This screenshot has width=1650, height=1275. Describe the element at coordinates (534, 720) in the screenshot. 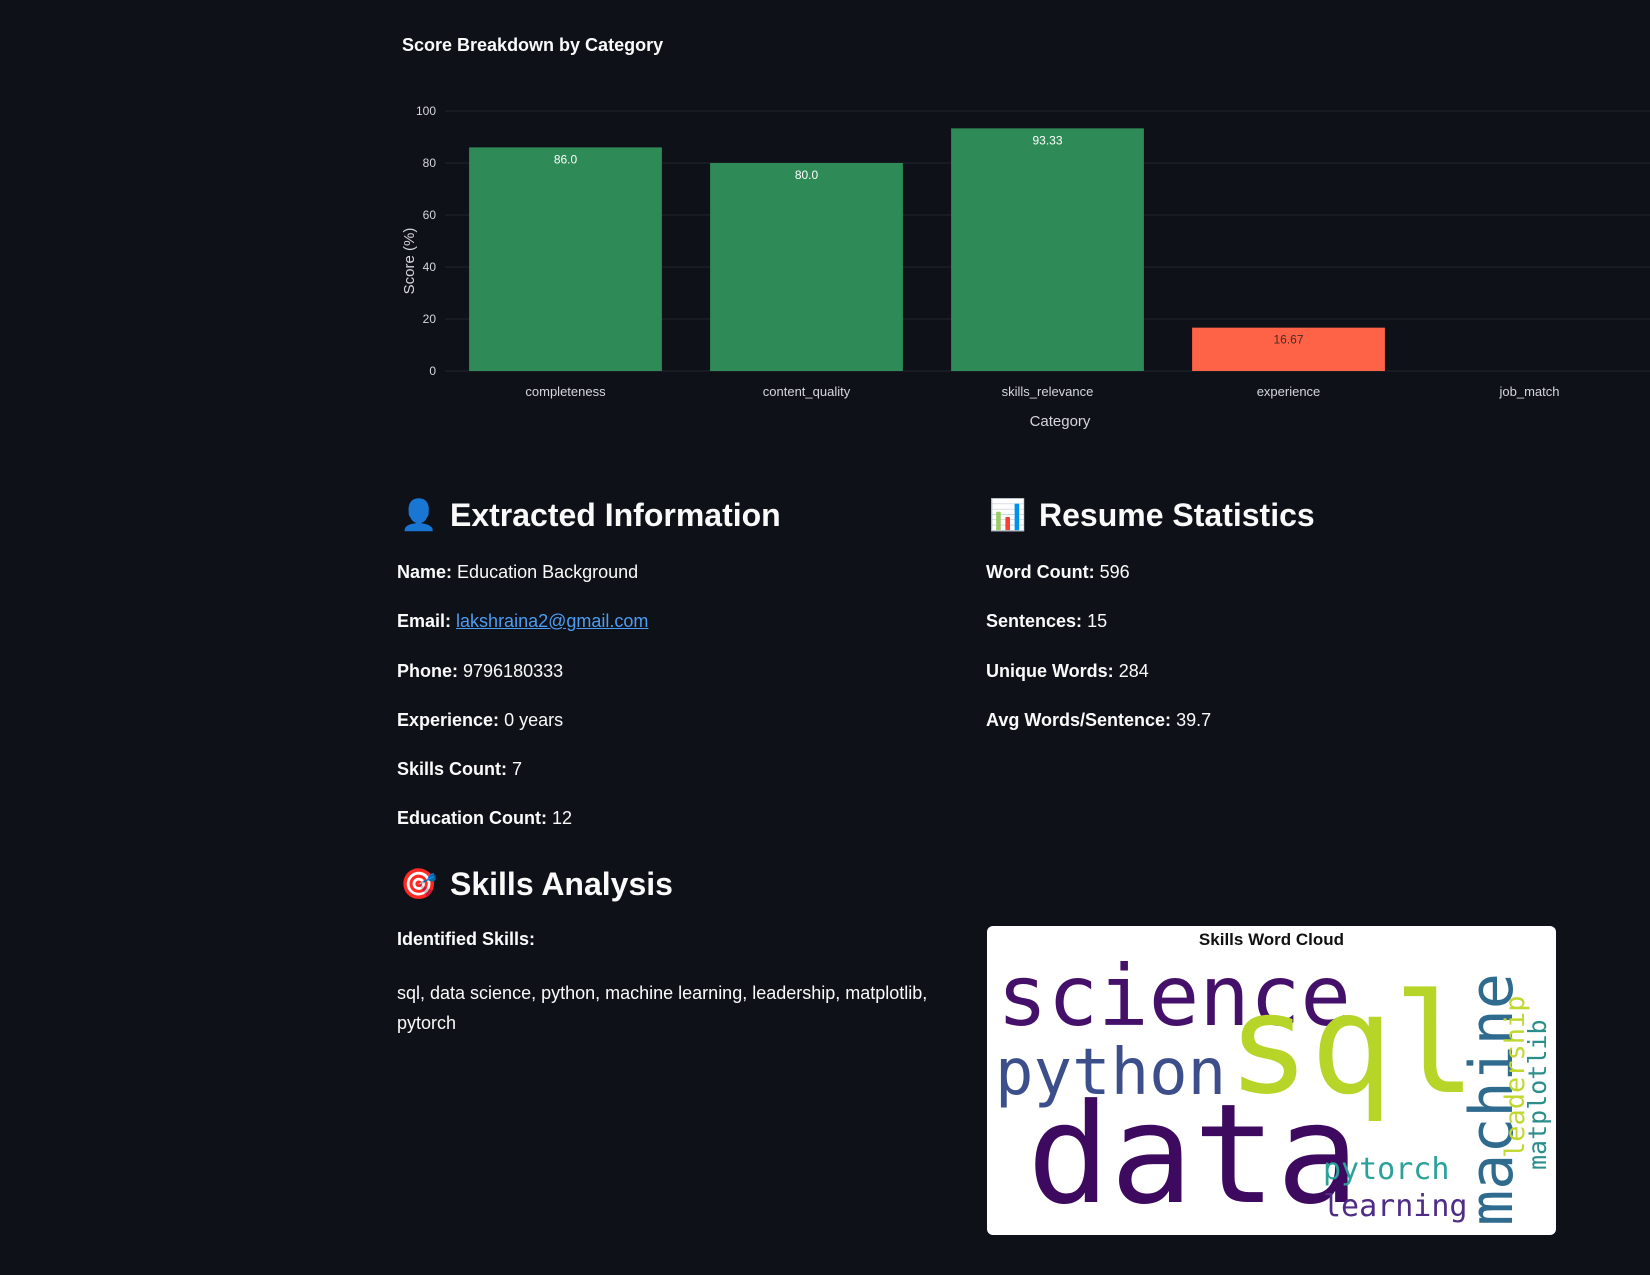

I see `field-value: 0 years` at that location.